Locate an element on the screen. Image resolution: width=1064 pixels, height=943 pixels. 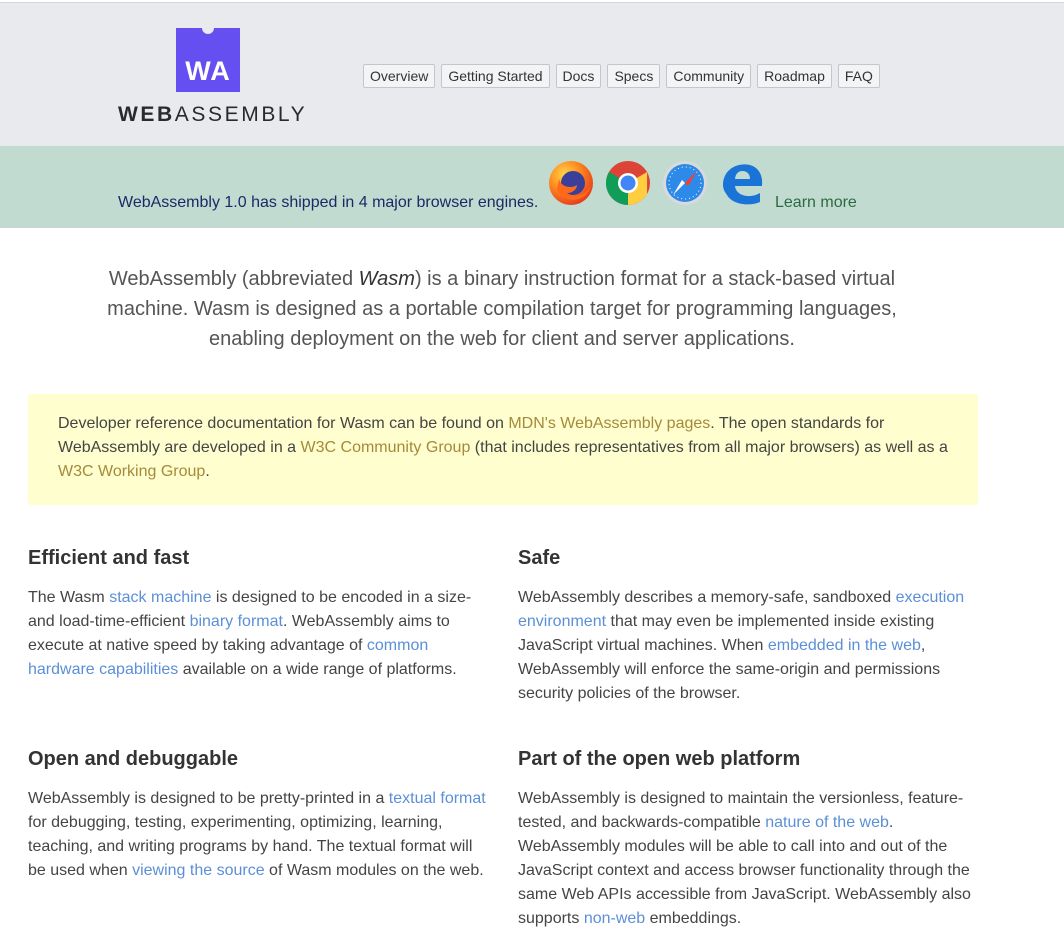
w3c-working-group-link: W3C Working Group is located at coordinates (131, 471).